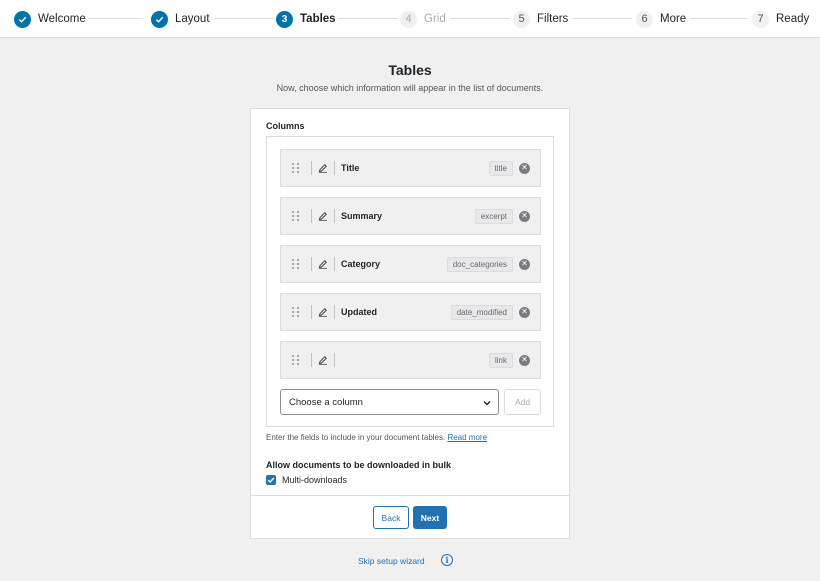 This screenshot has width=820, height=581. Describe the element at coordinates (553, 19) in the screenshot. I see `step-label: Filters` at that location.